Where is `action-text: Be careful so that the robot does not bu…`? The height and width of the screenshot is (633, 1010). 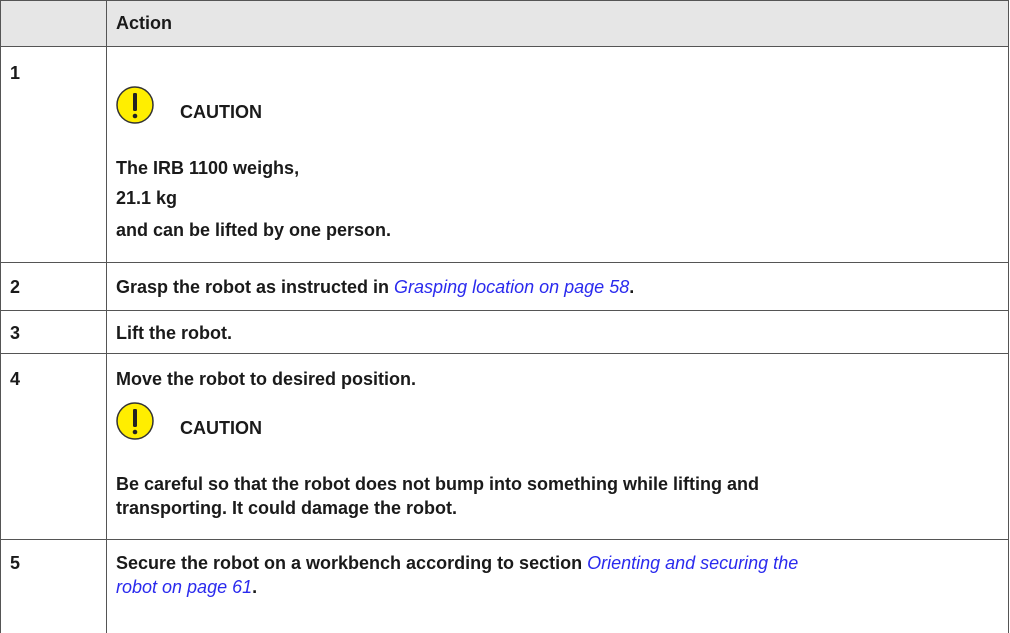 action-text: Be careful so that the robot does not bu… is located at coordinates (437, 484).